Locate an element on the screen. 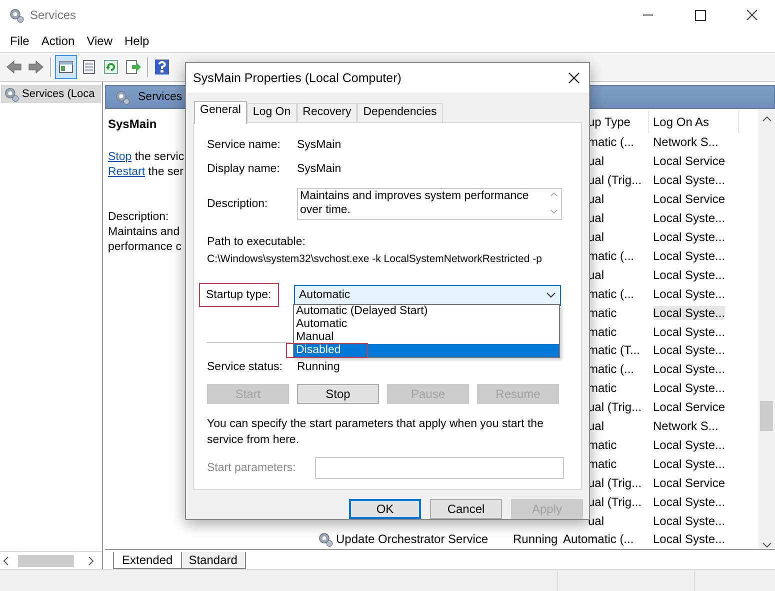  dropdown-option: Manual is located at coordinates (426, 337).